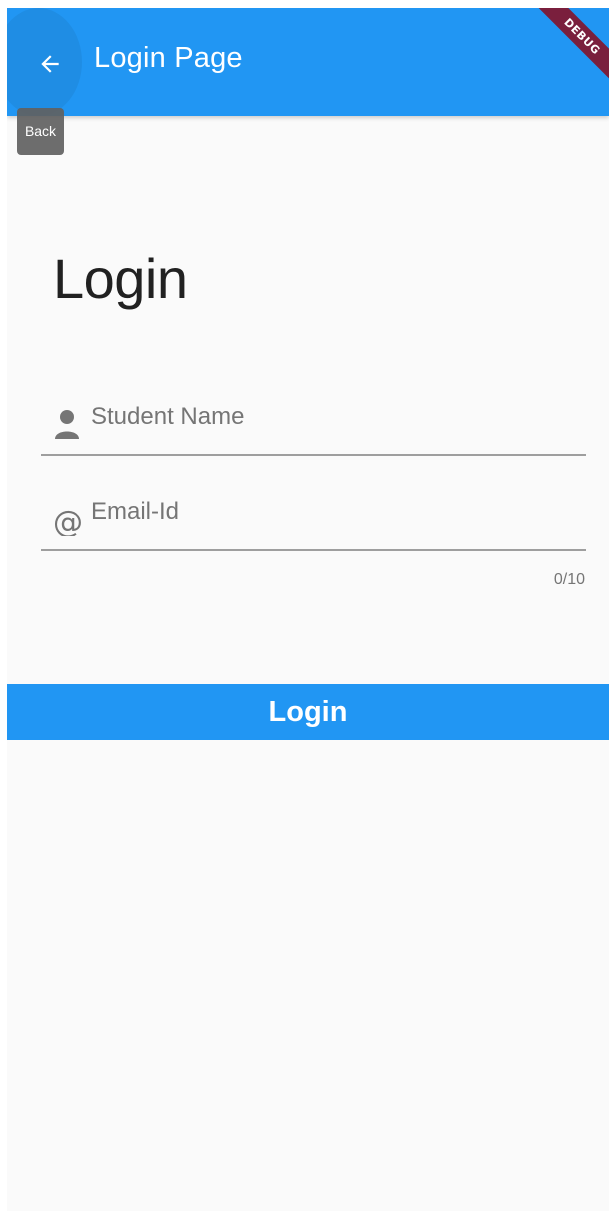 The image size is (609, 1211). What do you see at coordinates (67, 424) in the screenshot?
I see `person-icon` at bounding box center [67, 424].